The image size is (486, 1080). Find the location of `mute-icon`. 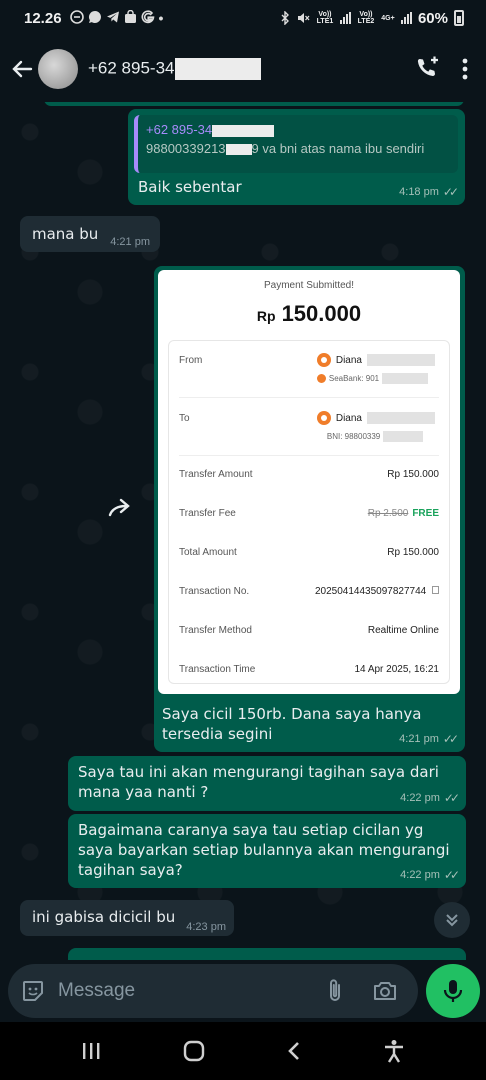

mute-icon is located at coordinates (303, 18).